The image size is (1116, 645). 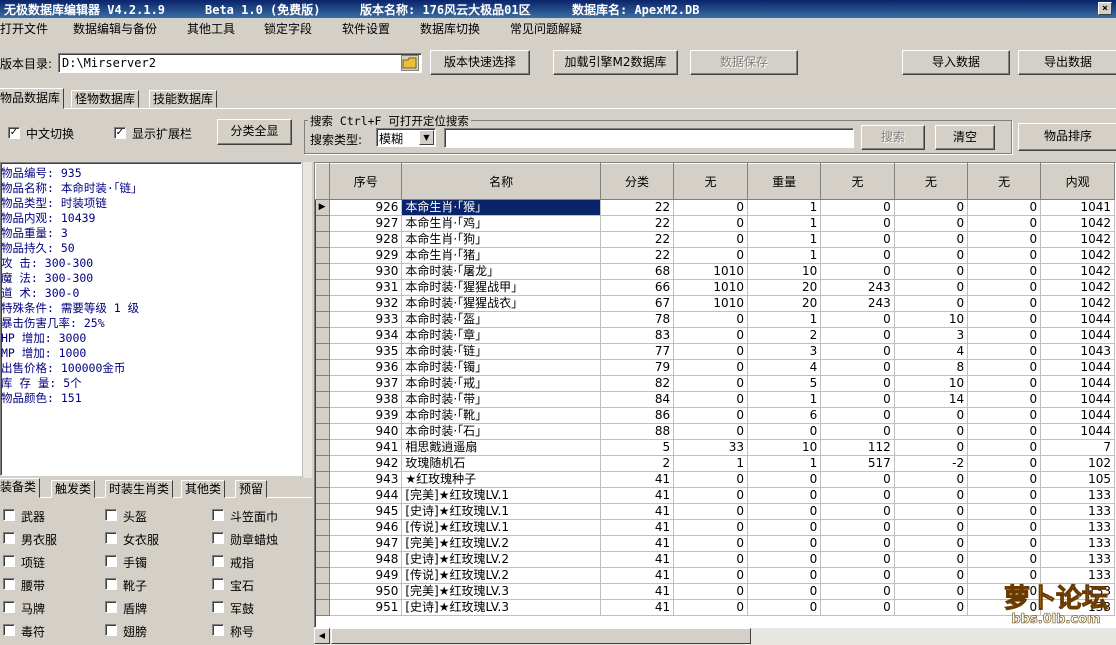 I want to click on column-header: 序号, so click(x=365, y=181).